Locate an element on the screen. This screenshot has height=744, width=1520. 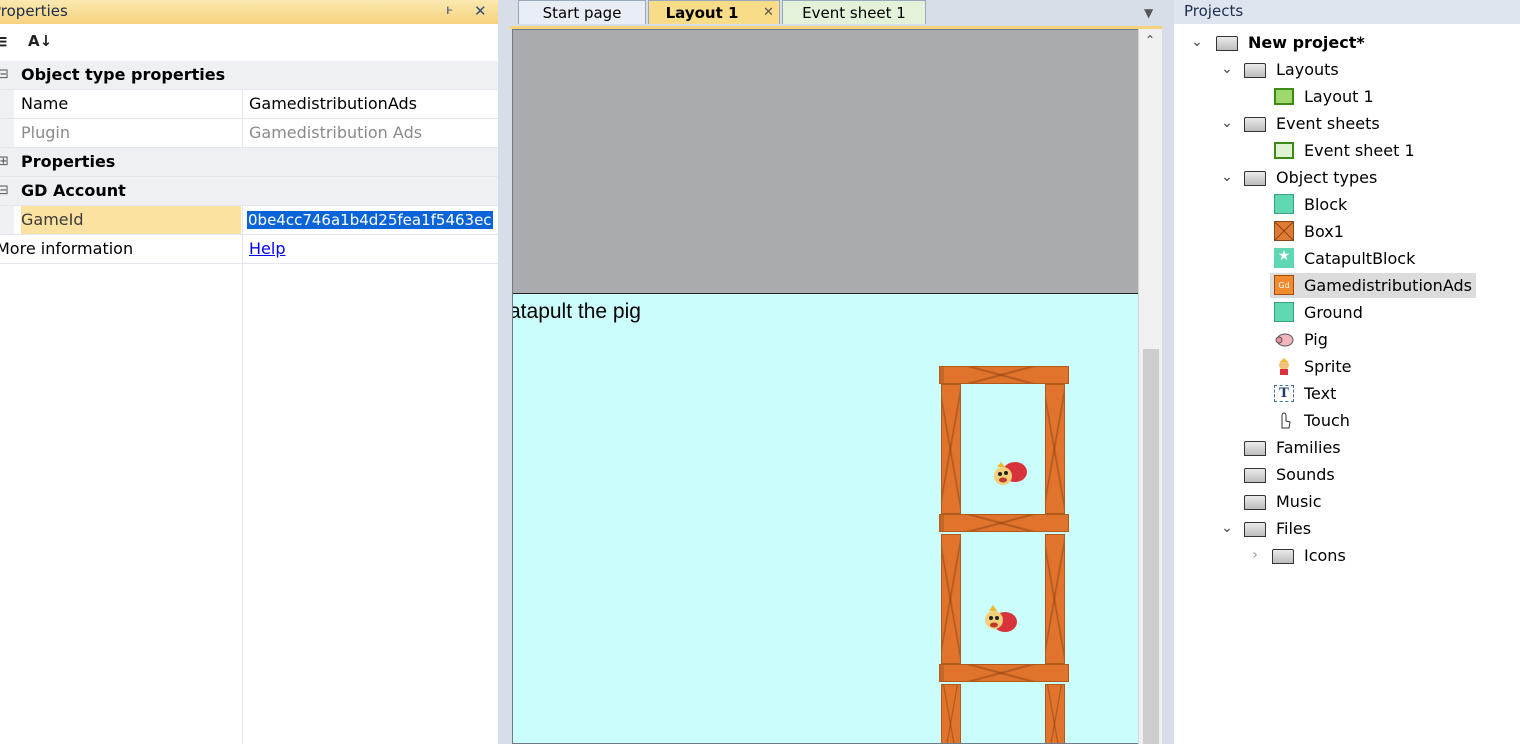
tree-item-event-sheet-1: Event sheet 1 is located at coordinates (1347, 150).